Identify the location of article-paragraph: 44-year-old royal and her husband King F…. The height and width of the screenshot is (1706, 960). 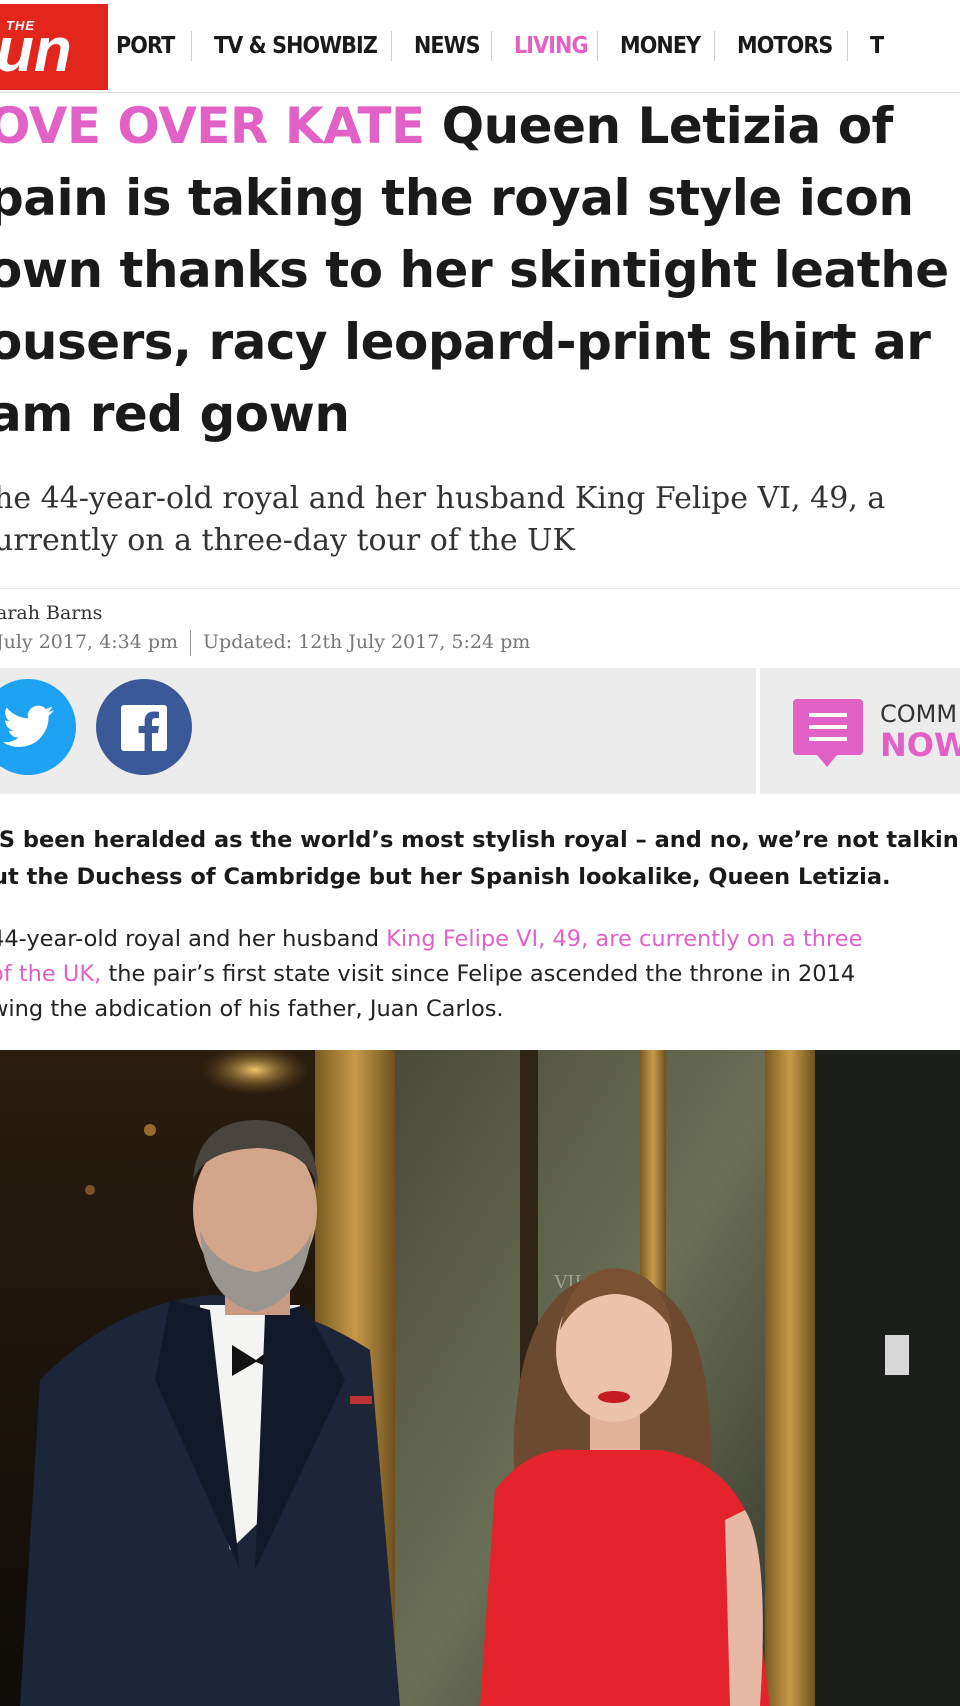
(480, 974).